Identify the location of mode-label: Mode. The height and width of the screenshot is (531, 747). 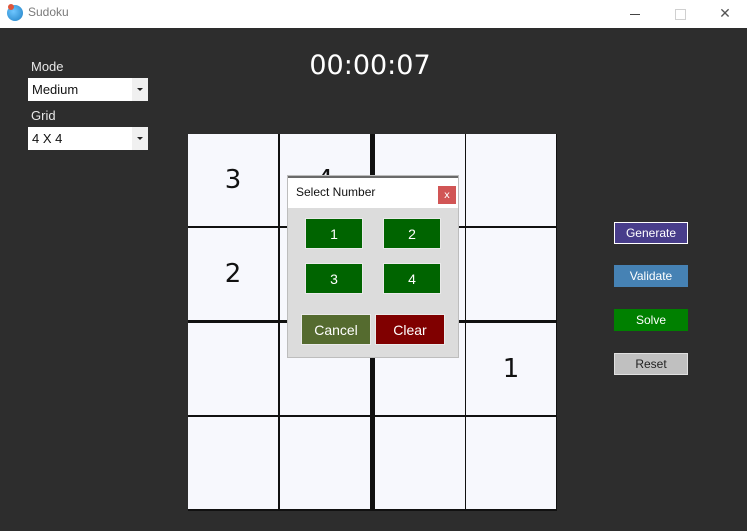
(47, 66).